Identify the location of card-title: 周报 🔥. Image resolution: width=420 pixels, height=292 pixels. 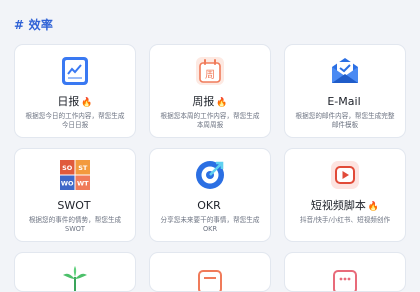
(210, 101).